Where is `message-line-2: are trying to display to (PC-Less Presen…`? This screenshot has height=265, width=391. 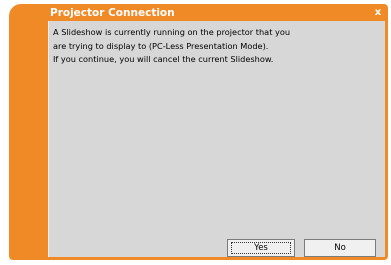 message-line-2: are trying to display to (PC-Less Presen… is located at coordinates (161, 45).